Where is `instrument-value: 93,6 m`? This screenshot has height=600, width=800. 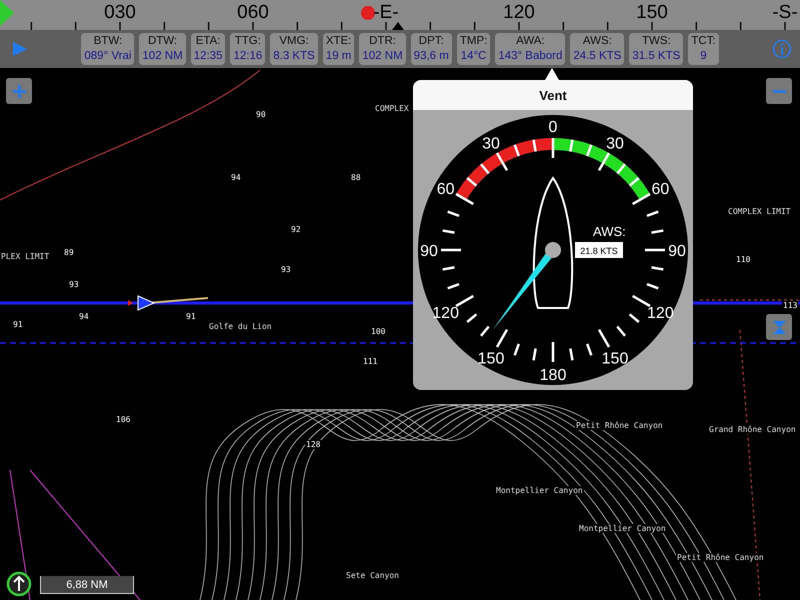 instrument-value: 93,6 m is located at coordinates (431, 56).